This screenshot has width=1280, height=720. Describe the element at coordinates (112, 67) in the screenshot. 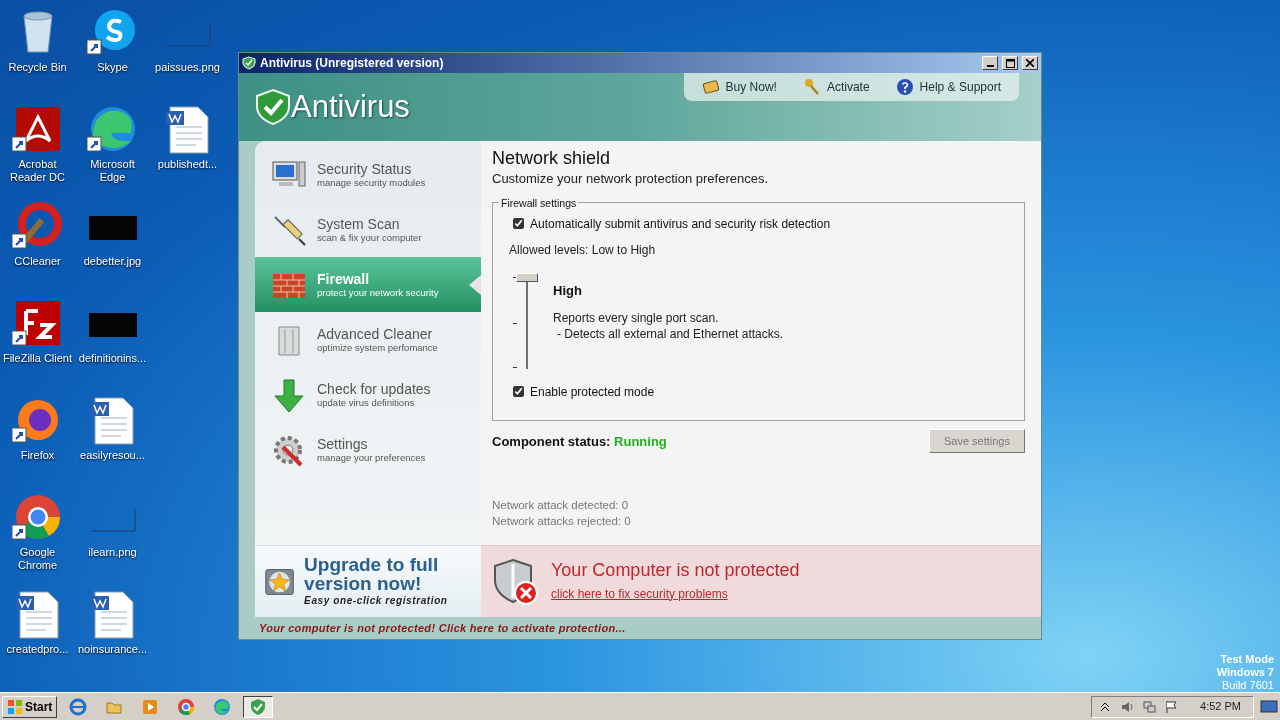

I see `desktop-icon-label: Skype` at that location.